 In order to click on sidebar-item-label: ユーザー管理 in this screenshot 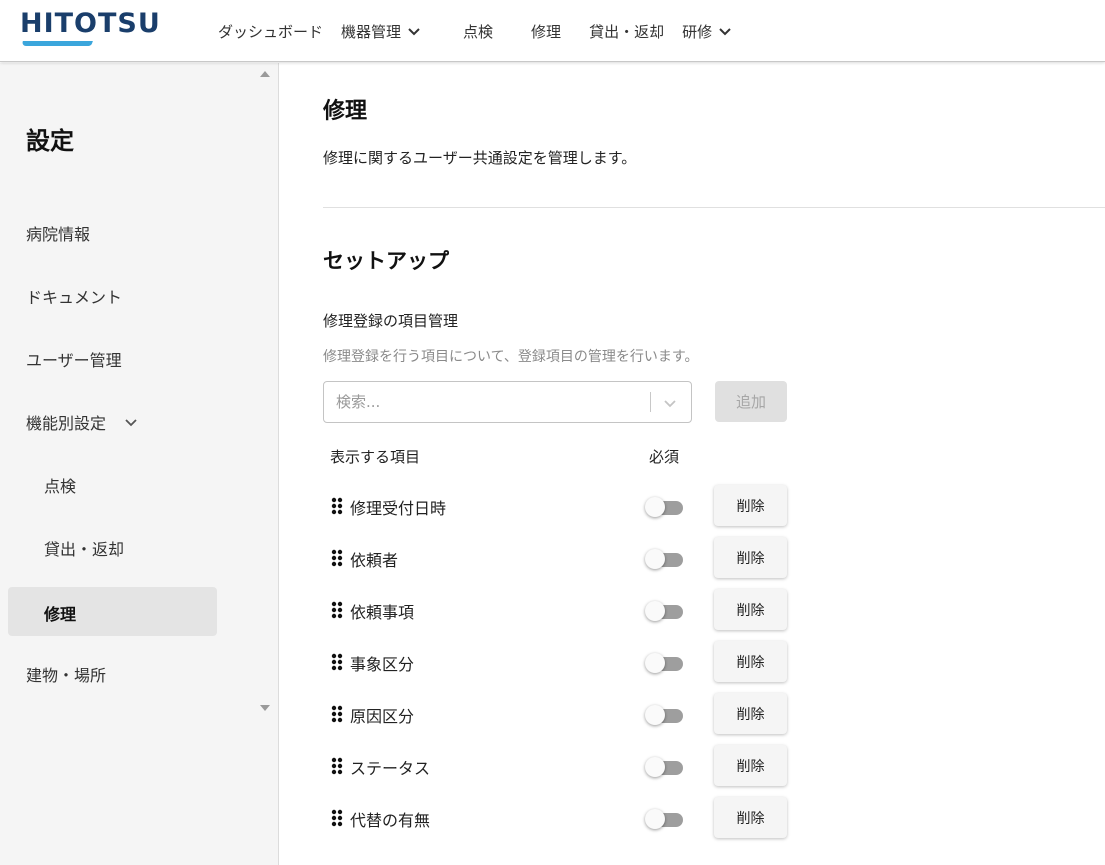, I will do `click(74, 360)`.